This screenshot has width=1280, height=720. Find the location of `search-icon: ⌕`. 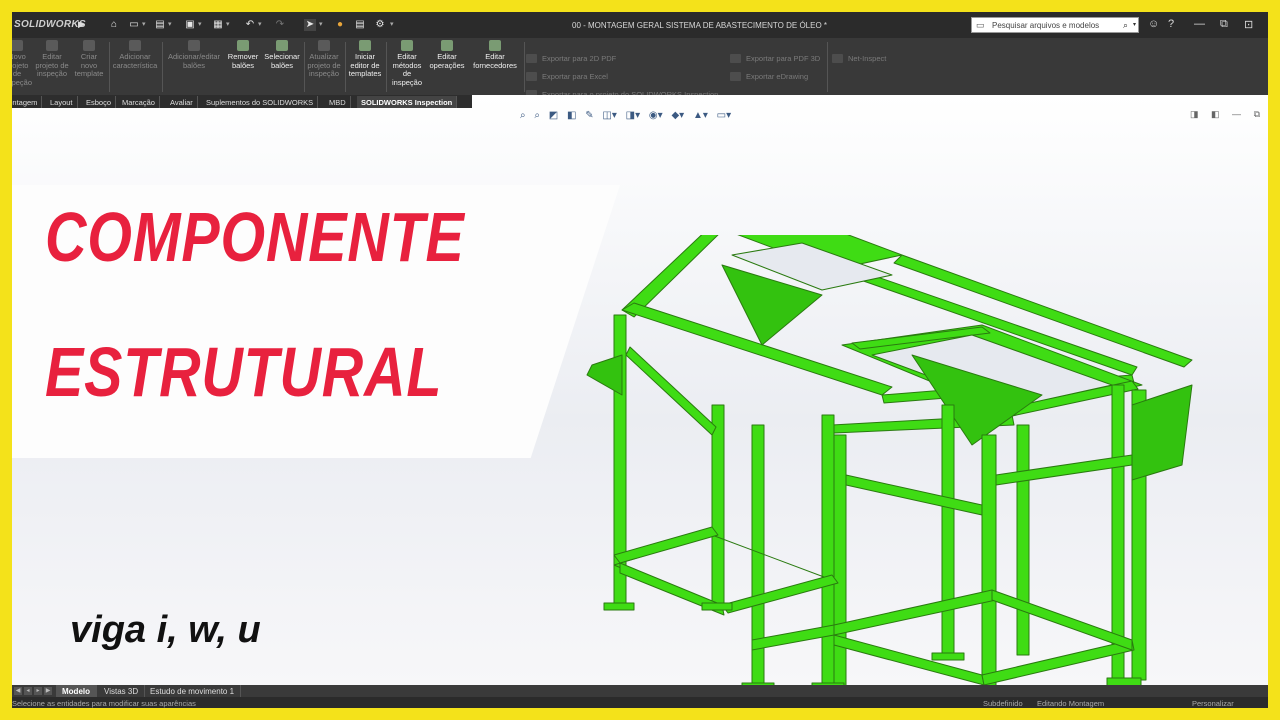

search-icon: ⌕ is located at coordinates (1125, 25).